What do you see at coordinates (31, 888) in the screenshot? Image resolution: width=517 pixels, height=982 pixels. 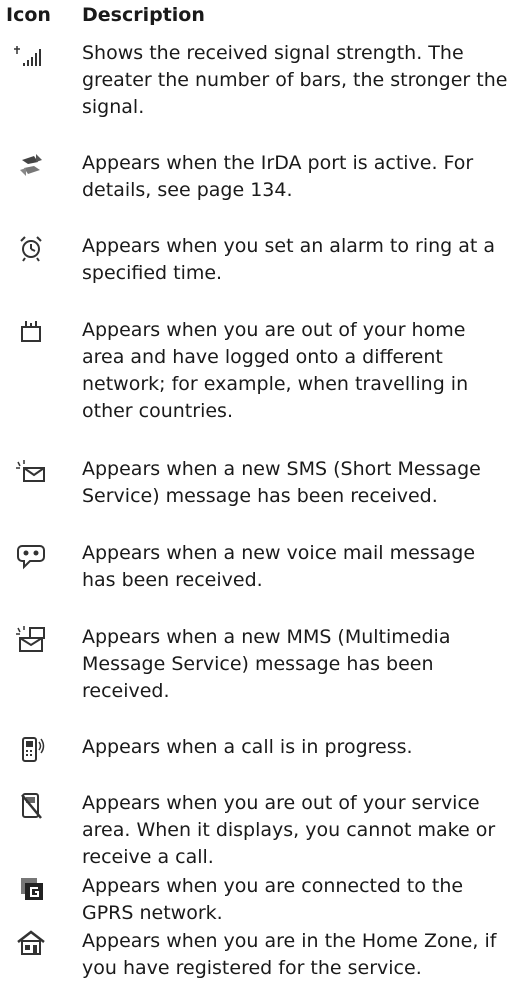 I see `gprs-icon` at bounding box center [31, 888].